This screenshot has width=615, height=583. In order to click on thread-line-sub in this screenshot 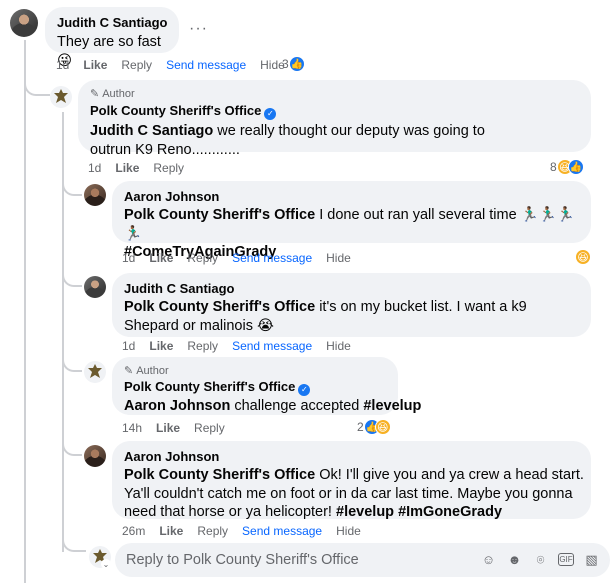, I will do `click(63, 332)`.